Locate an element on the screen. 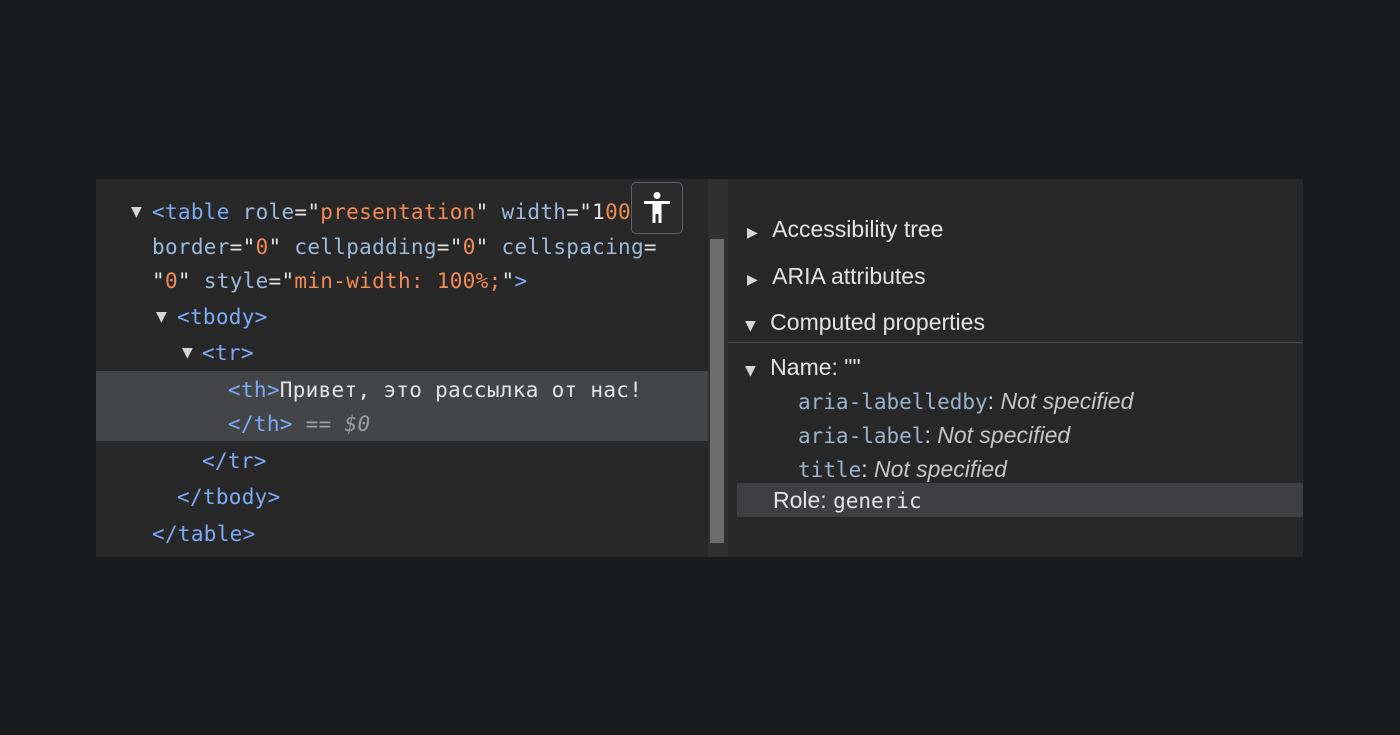 The image size is (1400, 735). accessibility-button is located at coordinates (657, 208).